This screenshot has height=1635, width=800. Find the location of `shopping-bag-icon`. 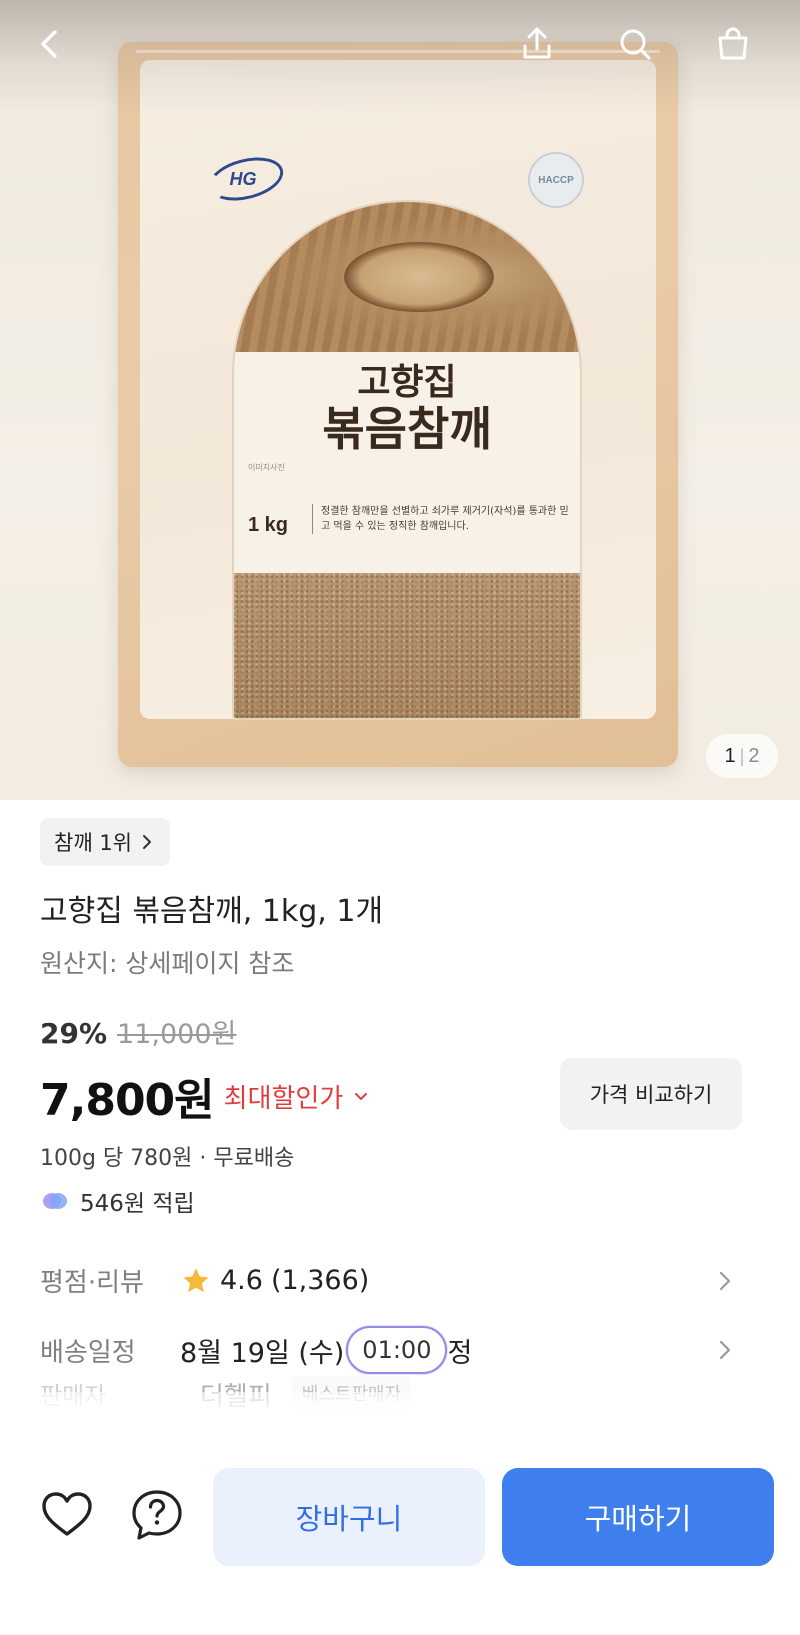

shopping-bag-icon is located at coordinates (733, 43).